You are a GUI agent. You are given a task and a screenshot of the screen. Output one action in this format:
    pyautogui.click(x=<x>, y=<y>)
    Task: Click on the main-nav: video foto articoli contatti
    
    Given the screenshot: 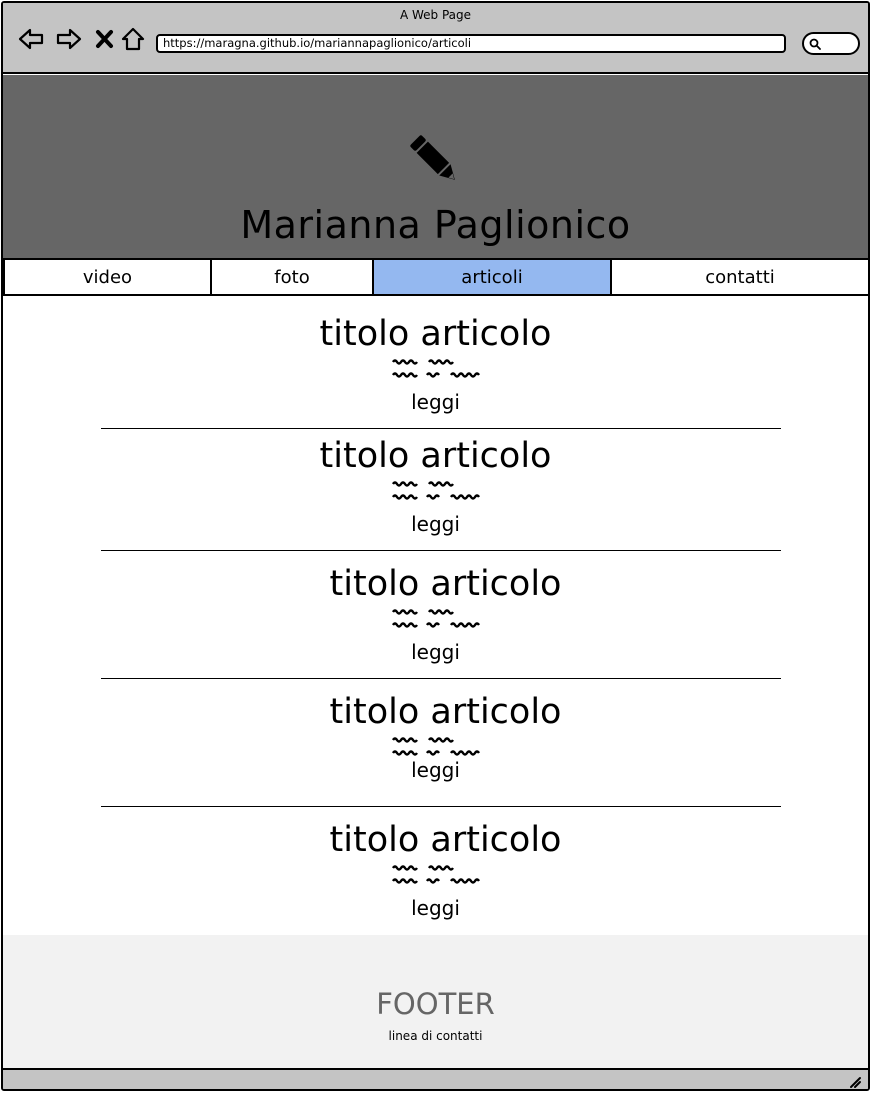 What is the action you would take?
    pyautogui.click(x=435, y=277)
    